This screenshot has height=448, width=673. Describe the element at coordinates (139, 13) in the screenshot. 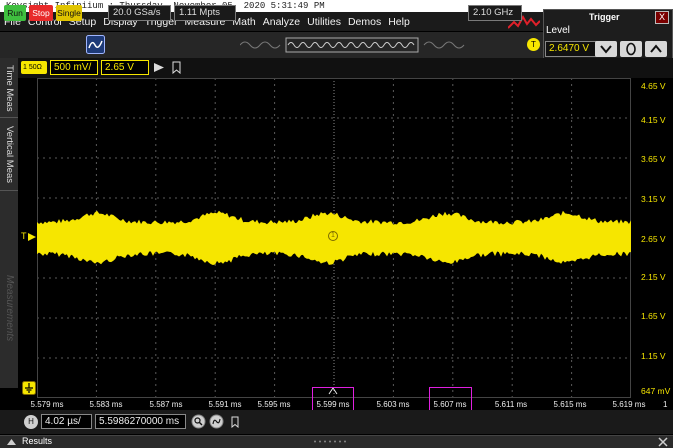

I see `sample-rate-field: 20.0 GSa/s` at that location.